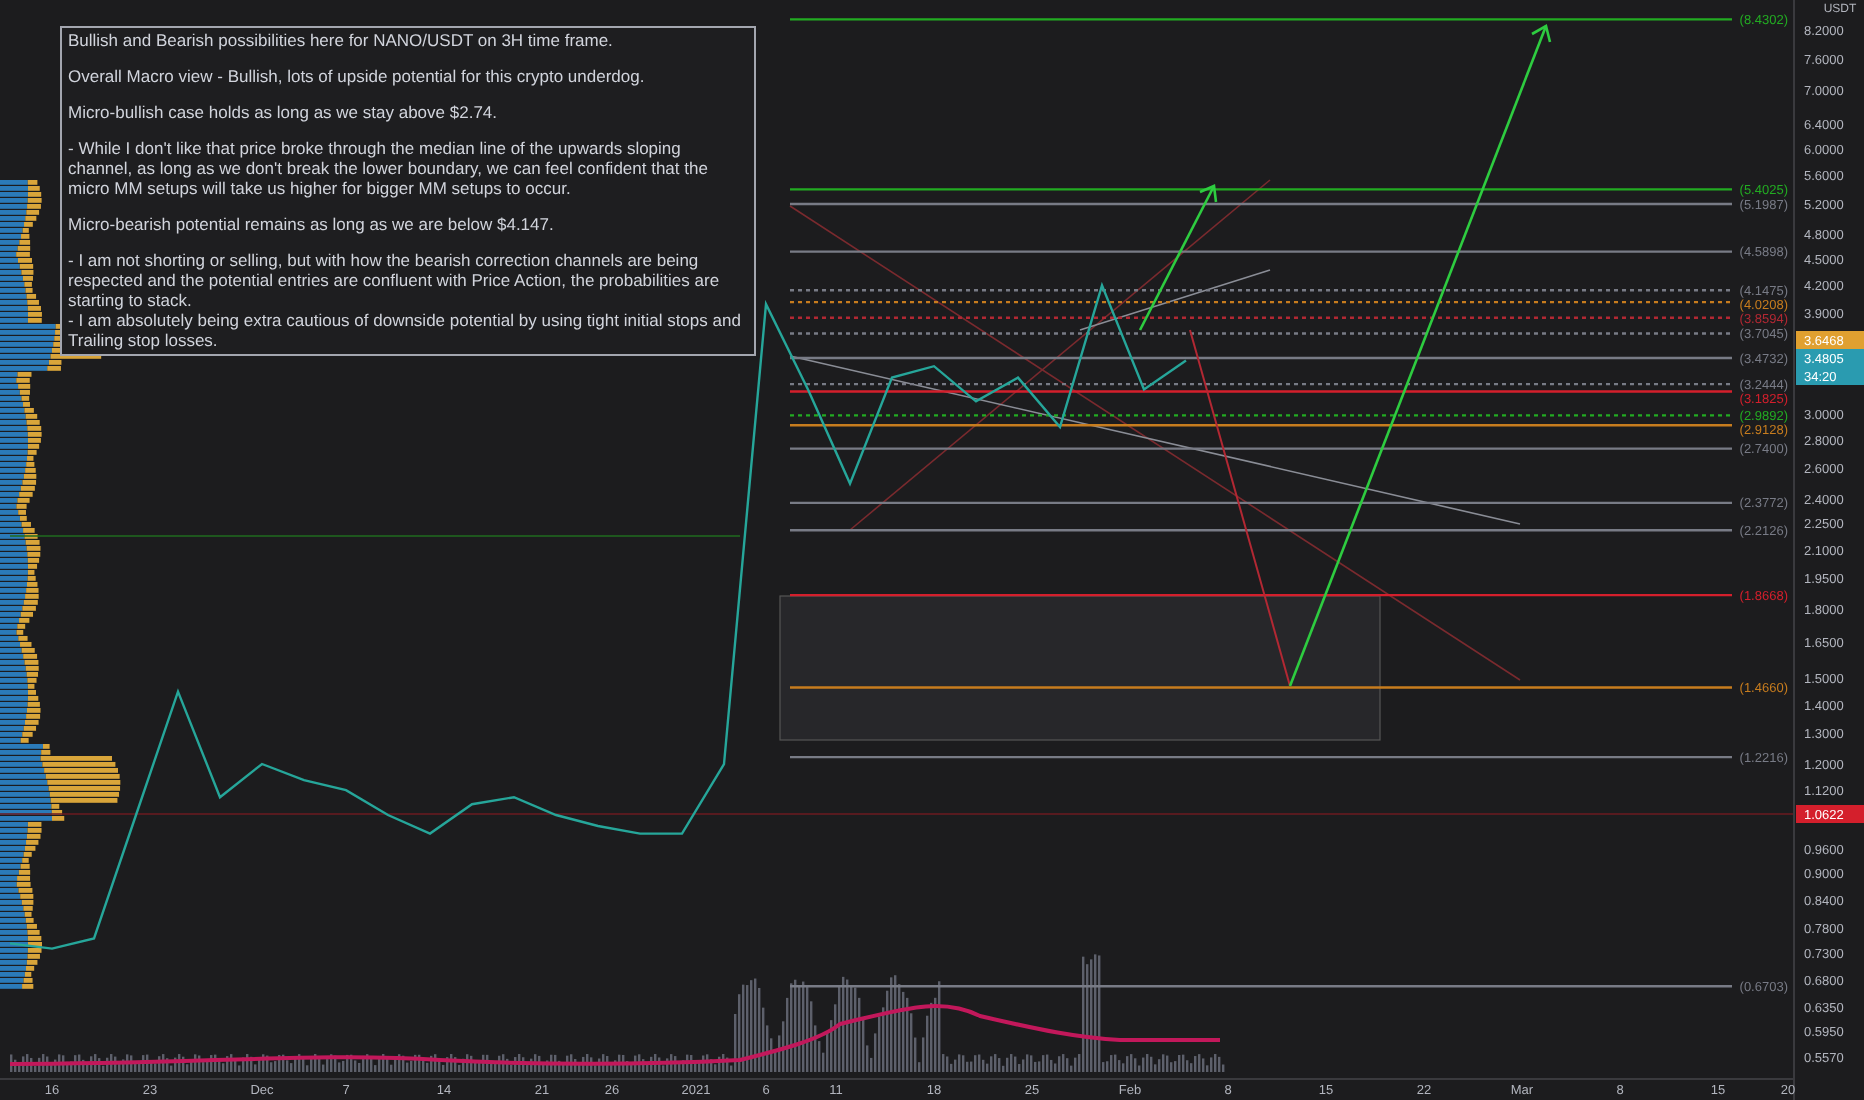 Image resolution: width=1864 pixels, height=1100 pixels. I want to click on note-paragraph: Micro-bullish case holds as long as we stay above $2.74., so click(284, 111).